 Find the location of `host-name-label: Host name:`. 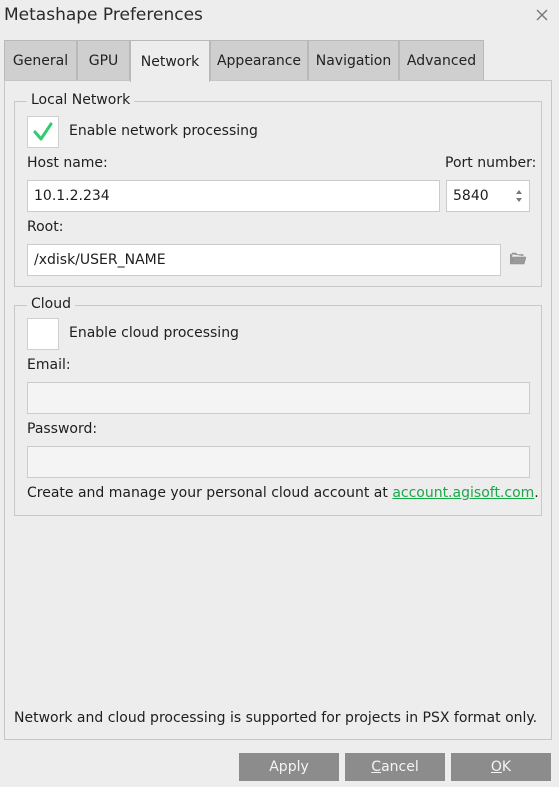

host-name-label: Host name: is located at coordinates (67, 163).